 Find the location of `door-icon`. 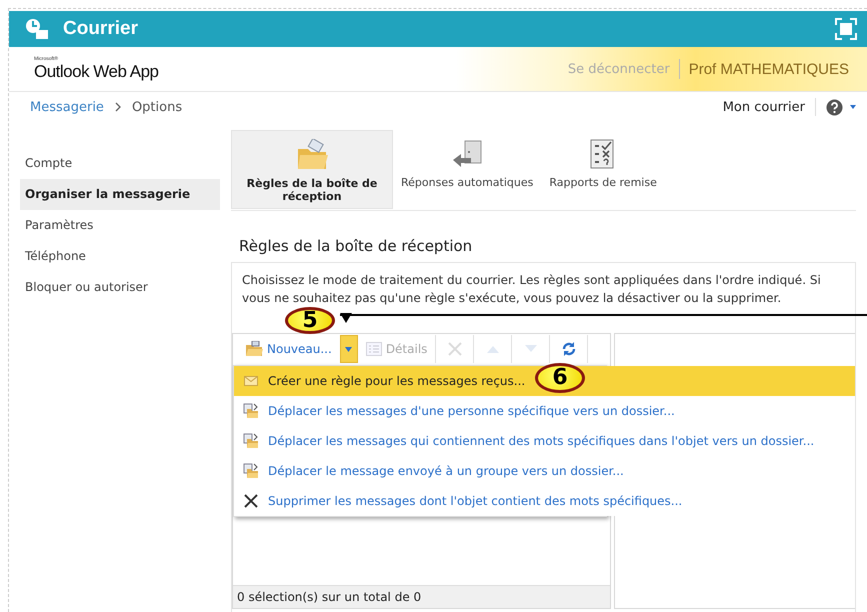

door-icon is located at coordinates (467, 154).